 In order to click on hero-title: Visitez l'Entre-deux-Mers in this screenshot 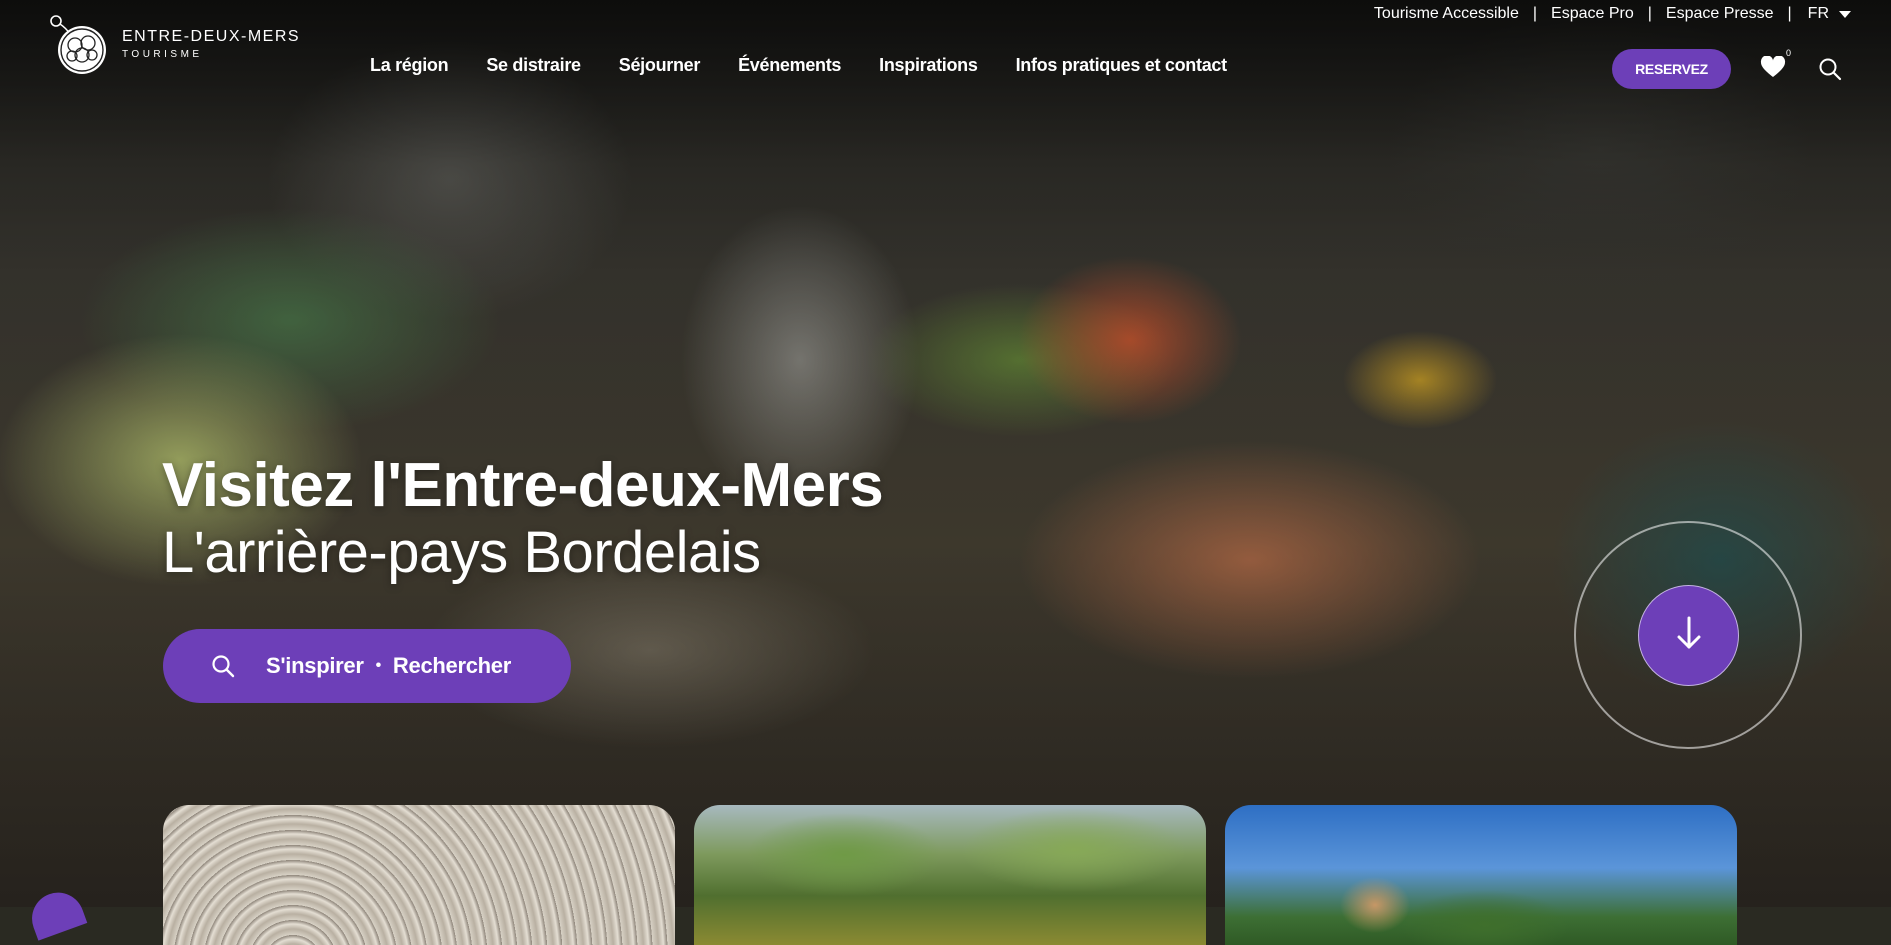, I will do `click(523, 485)`.